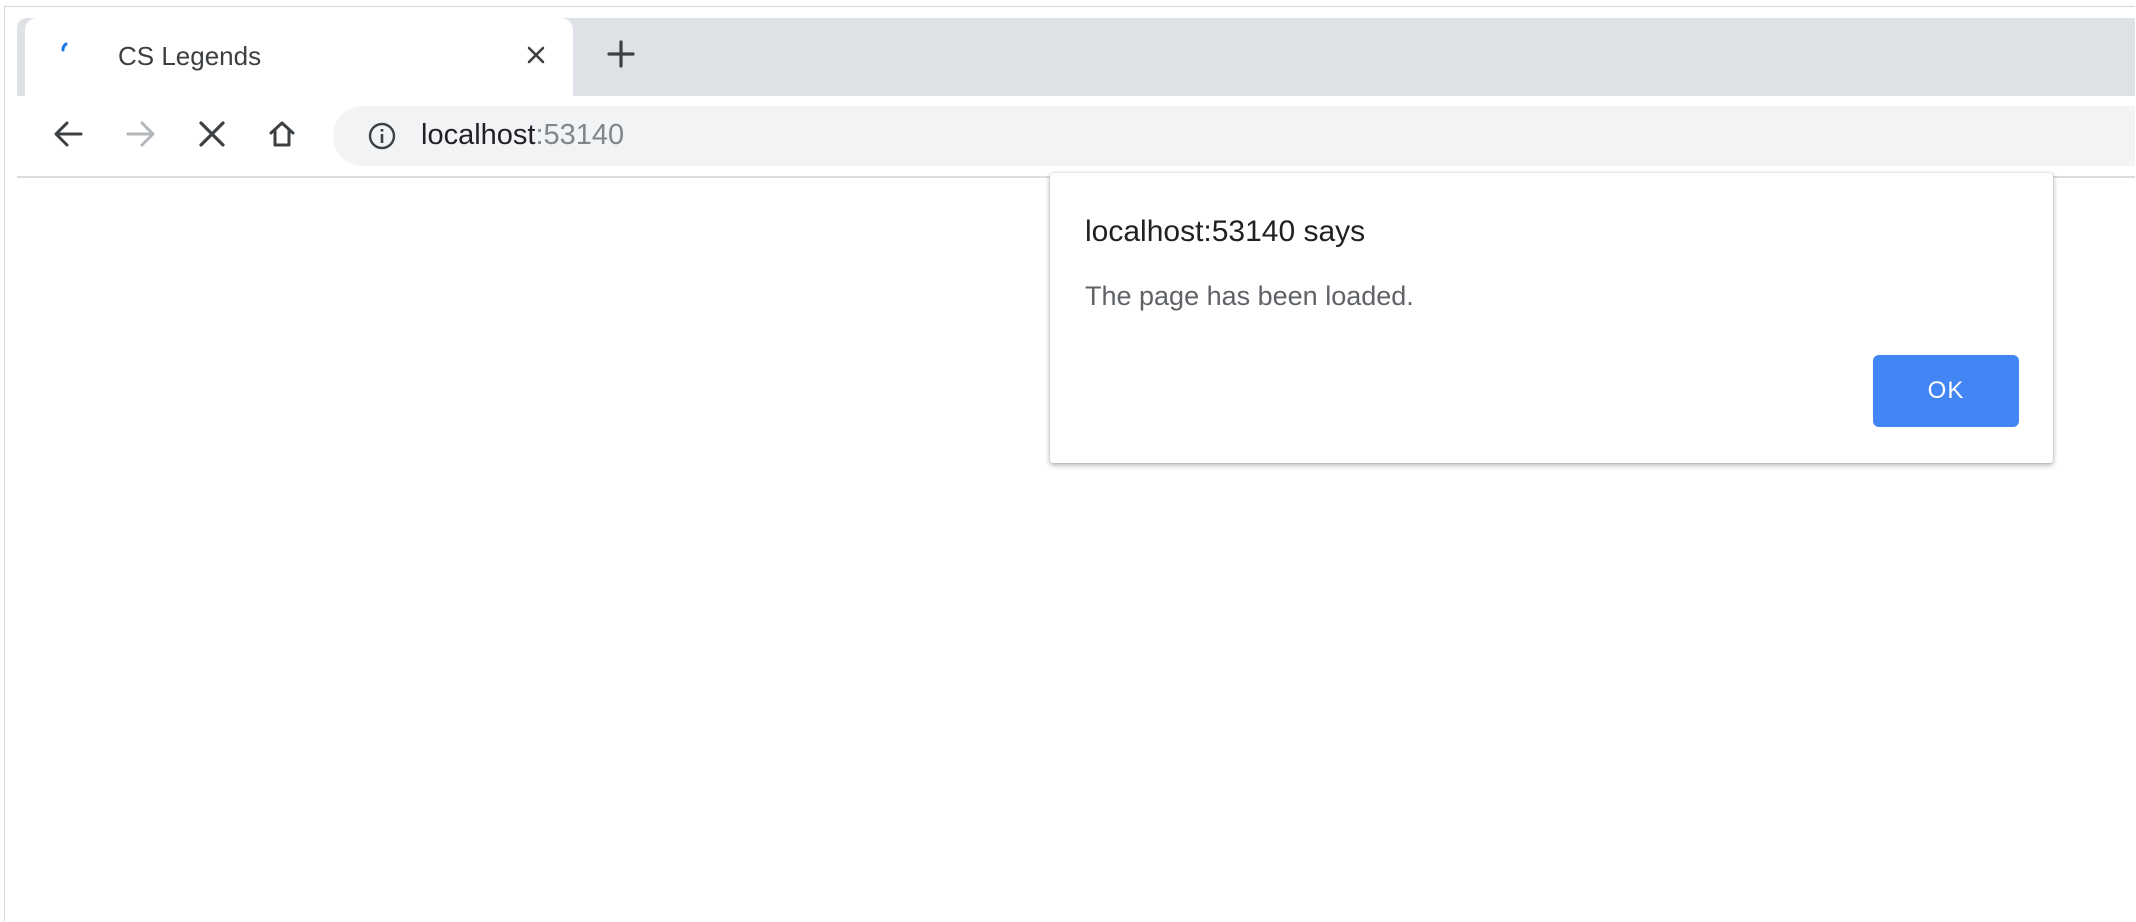  I want to click on stop-button, so click(212, 136).